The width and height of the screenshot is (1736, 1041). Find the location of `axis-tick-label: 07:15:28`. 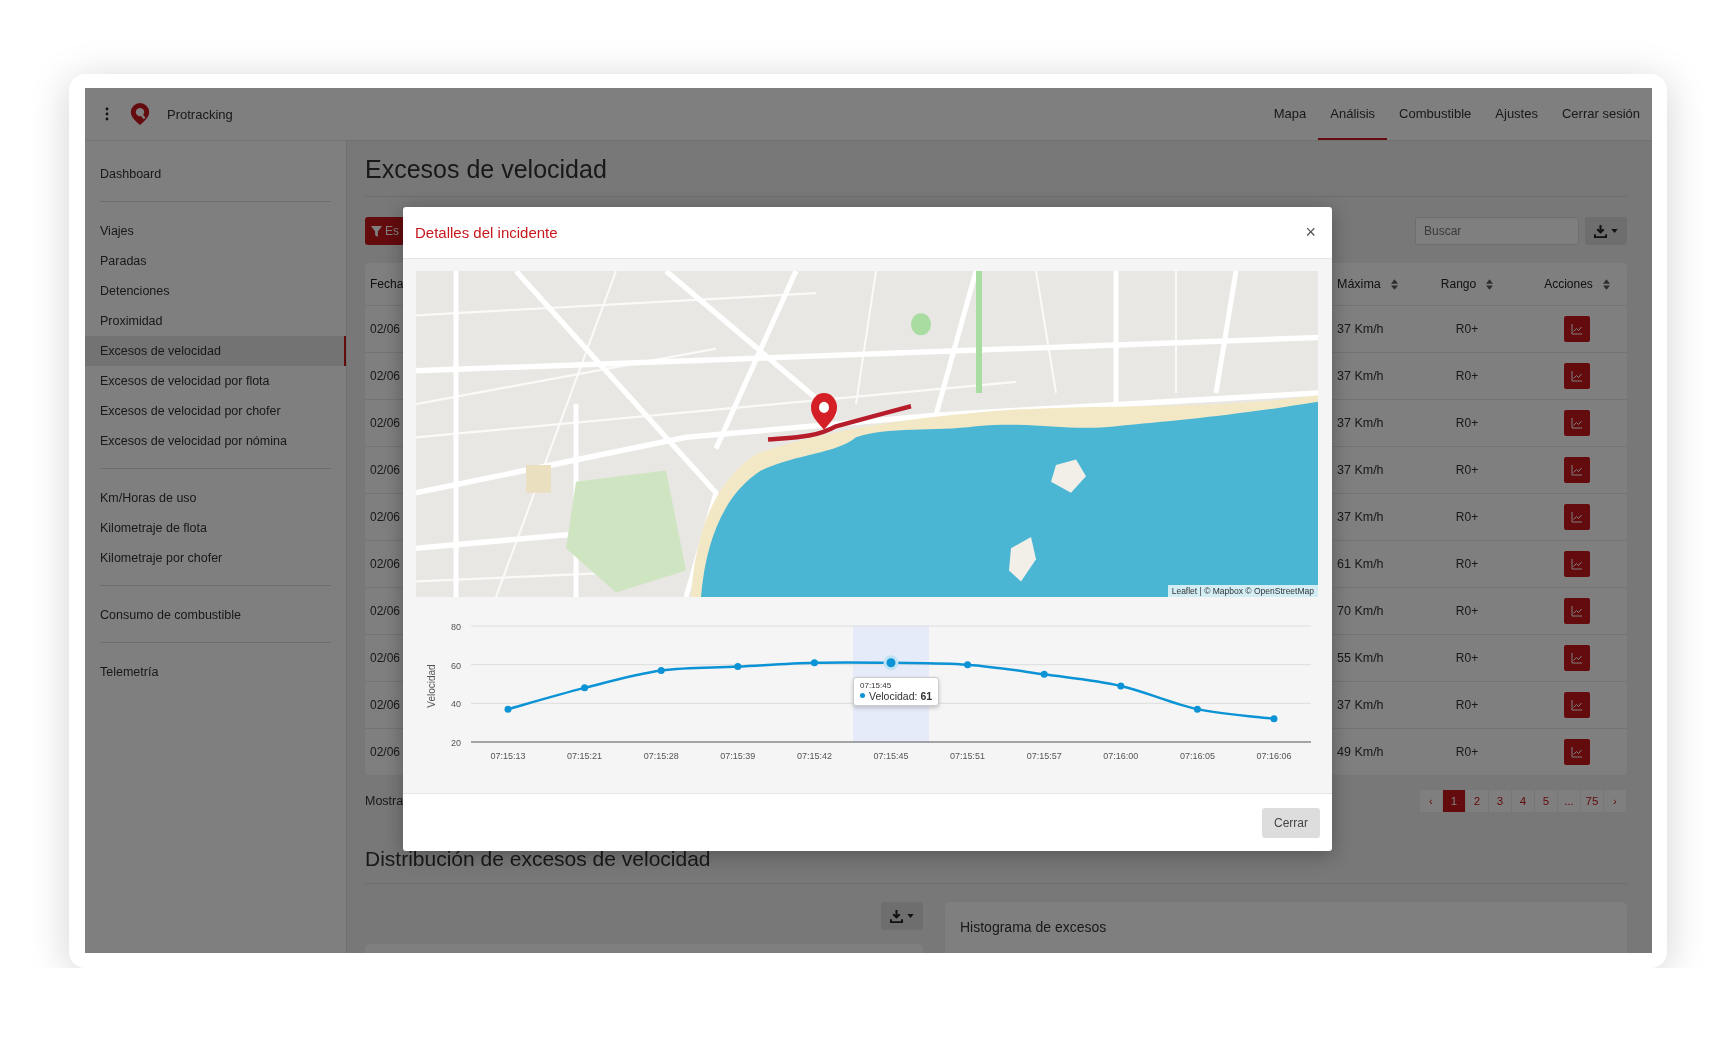

axis-tick-label: 07:15:28 is located at coordinates (661, 756).